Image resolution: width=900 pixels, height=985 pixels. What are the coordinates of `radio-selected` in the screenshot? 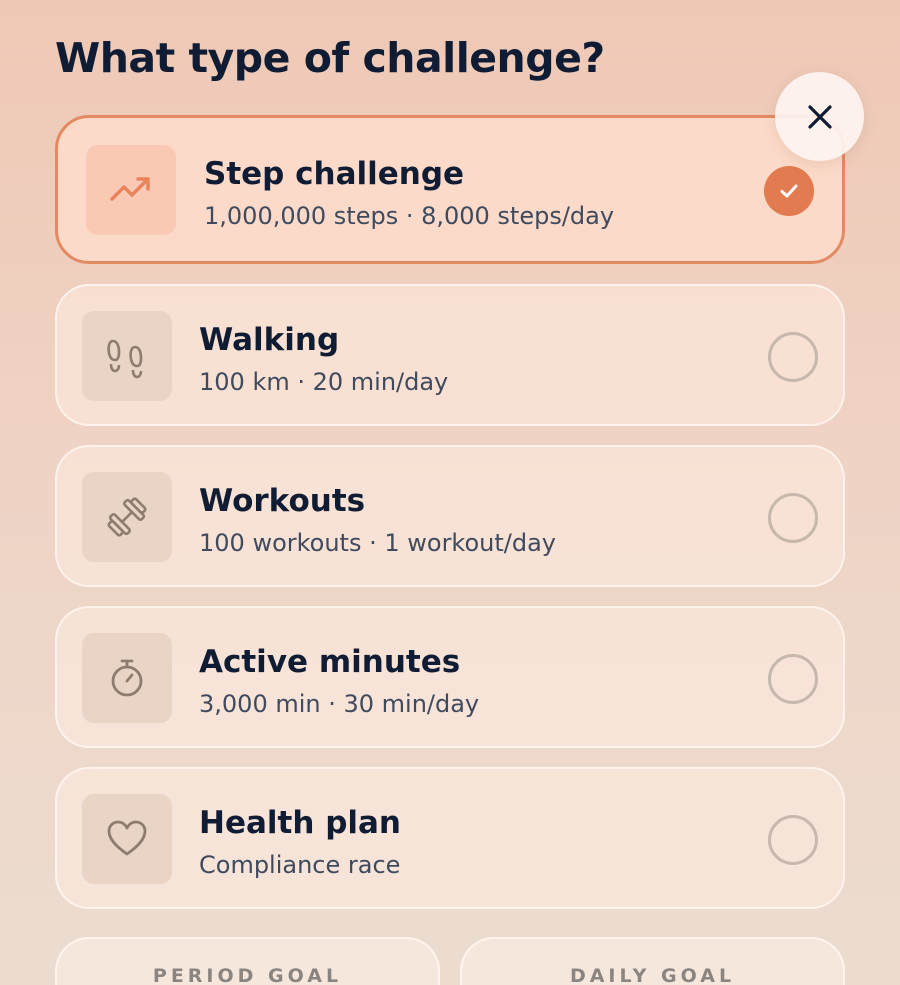 It's located at (789, 191).